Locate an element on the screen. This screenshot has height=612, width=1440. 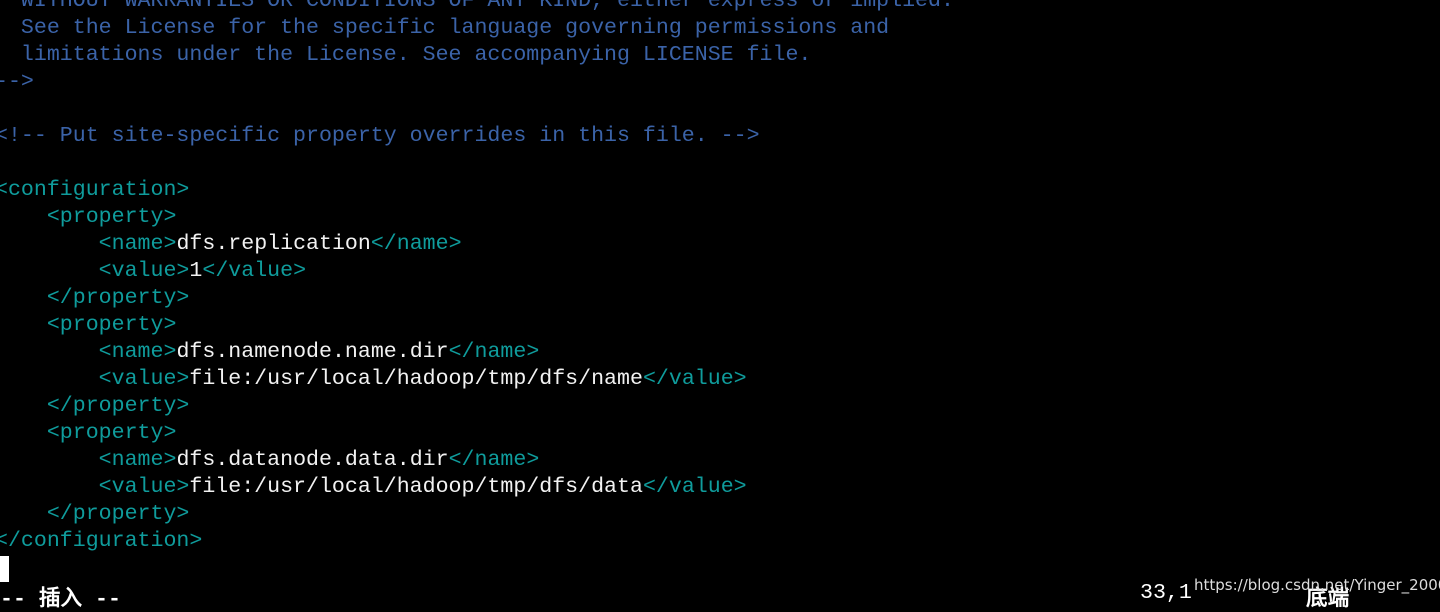
configuration-open-tag: <configuration> is located at coordinates (95, 190).